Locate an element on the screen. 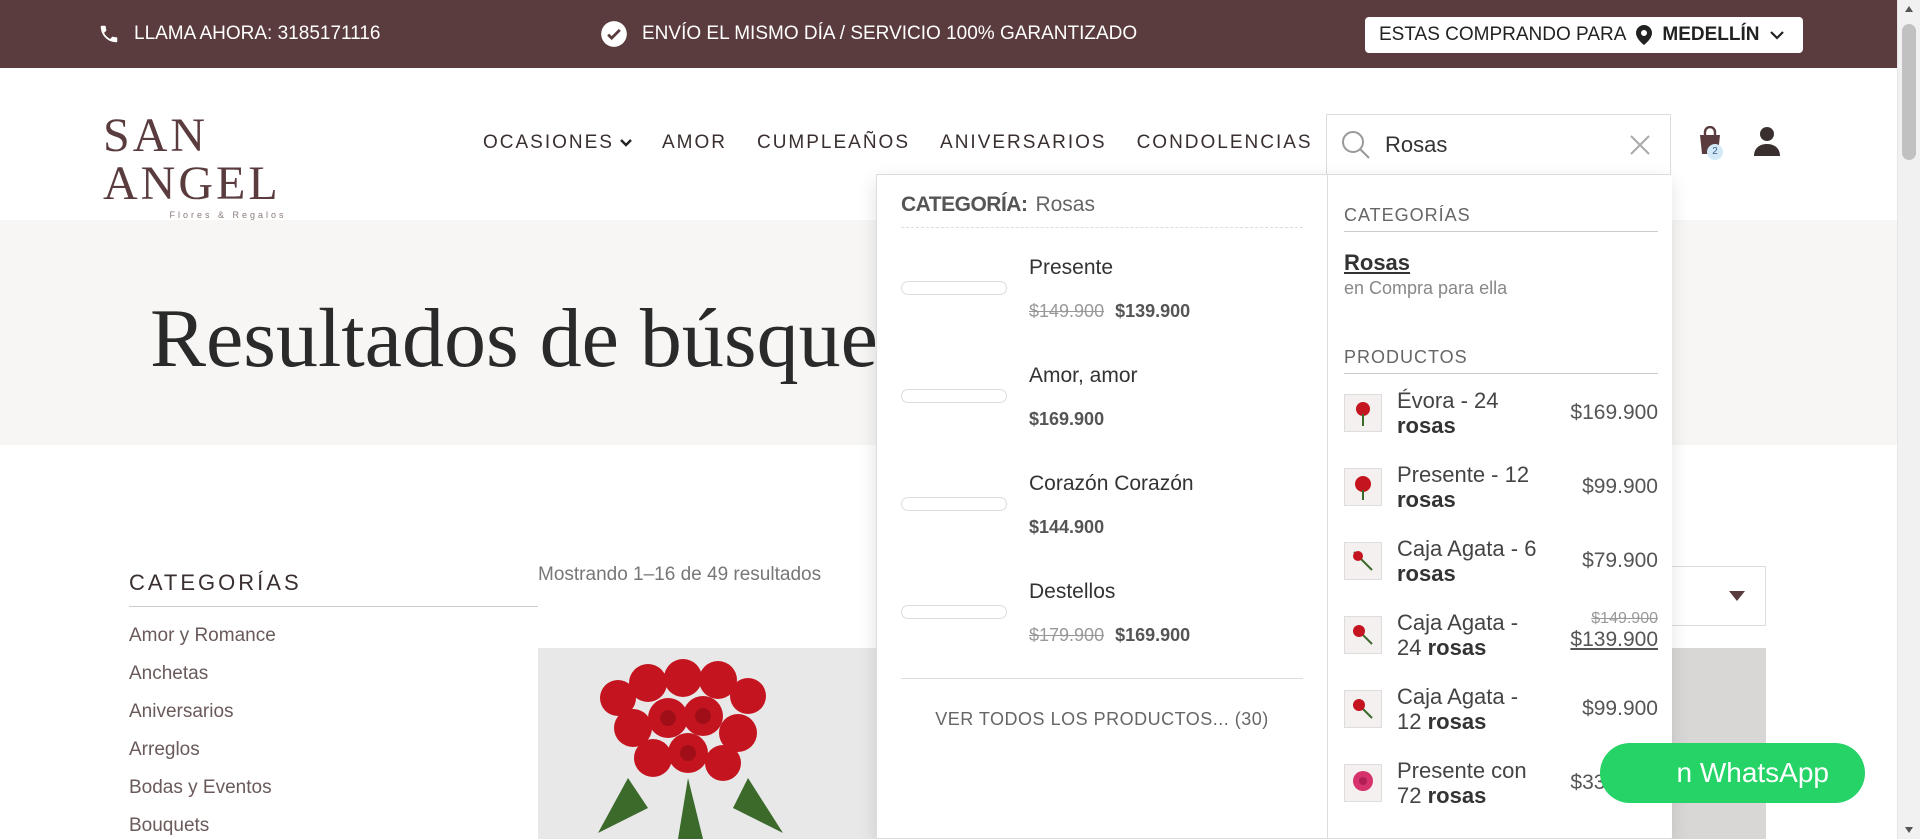  product-name: Presente is located at coordinates (1071, 267).